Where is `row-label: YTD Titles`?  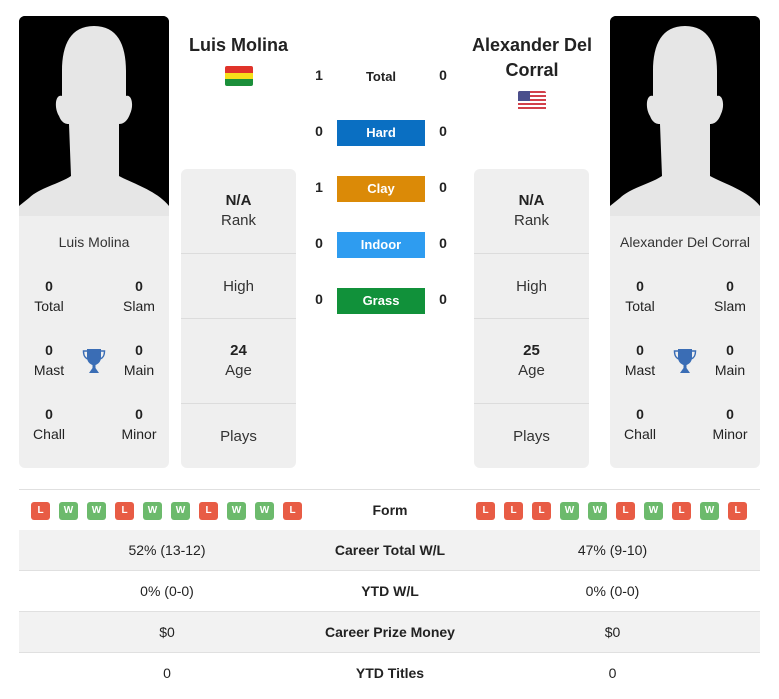
row-label: YTD Titles is located at coordinates (390, 673).